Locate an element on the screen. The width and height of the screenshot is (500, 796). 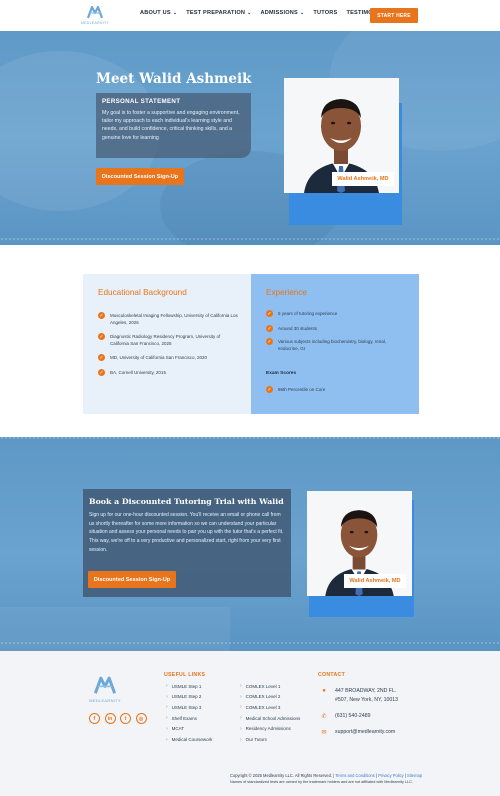
footer-logo-text: MEDLEARNITY is located at coordinates (105, 700).